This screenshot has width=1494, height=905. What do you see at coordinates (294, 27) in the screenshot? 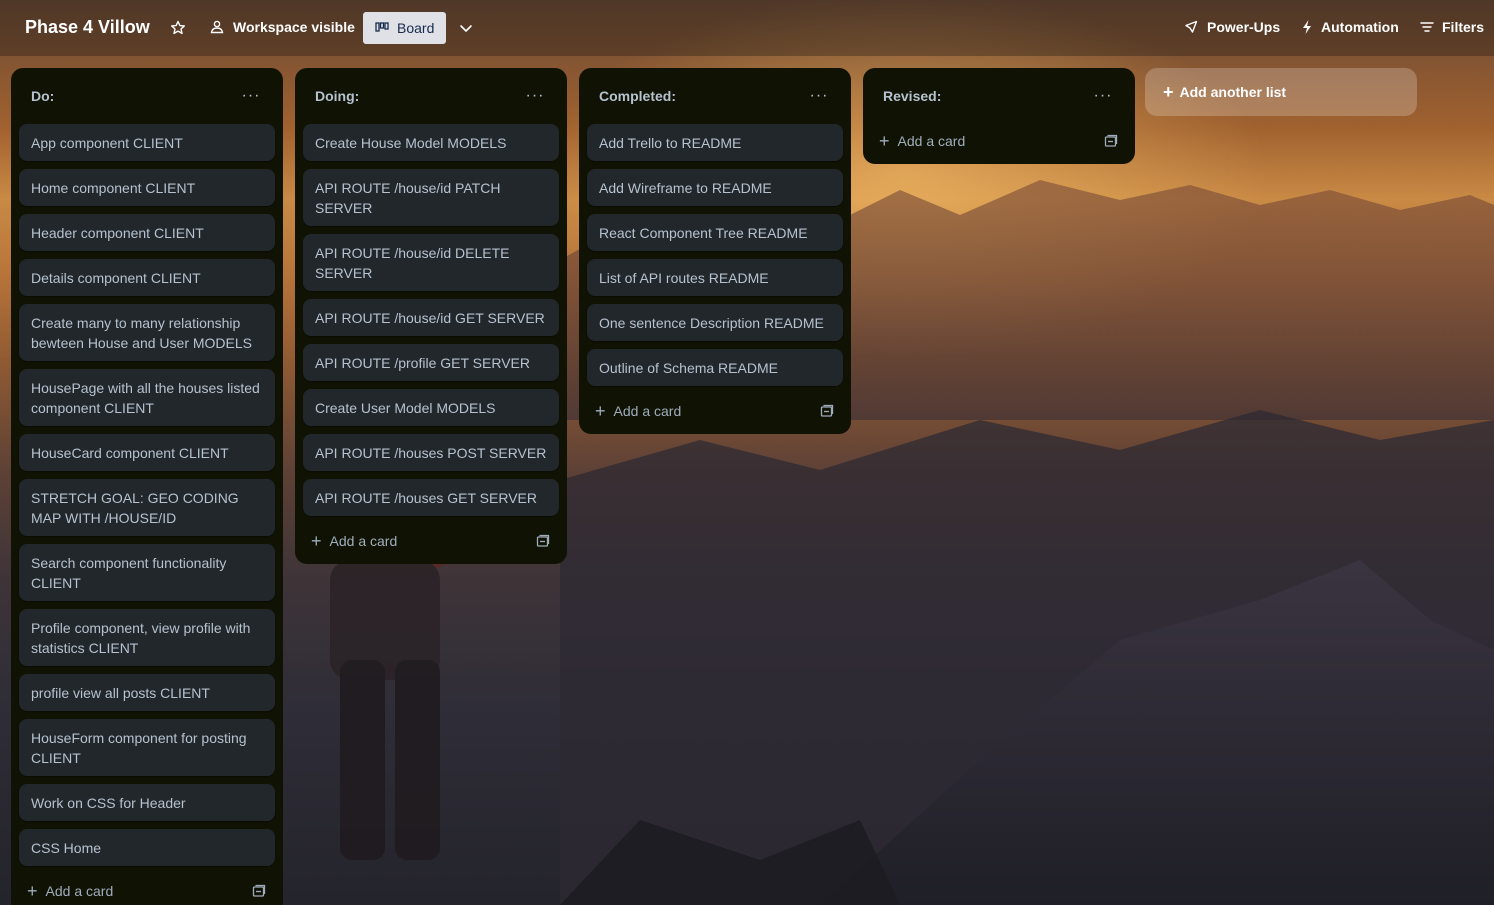
I see `visibility-label: Workspace visible` at bounding box center [294, 27].